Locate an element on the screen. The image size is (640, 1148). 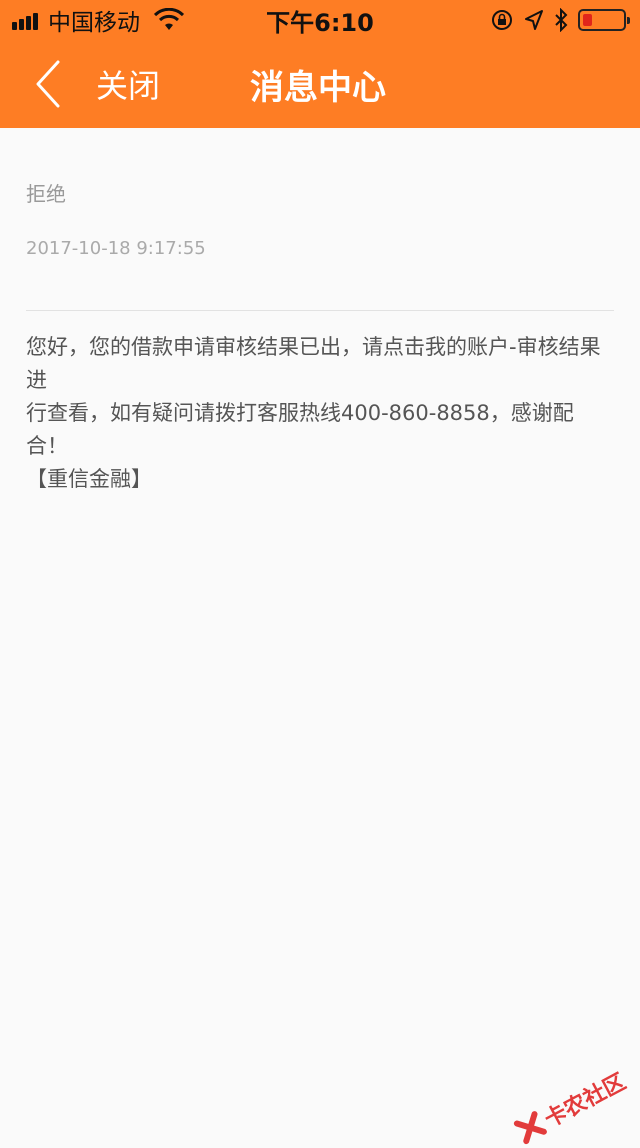
chevron-left-icon is located at coordinates (48, 84).